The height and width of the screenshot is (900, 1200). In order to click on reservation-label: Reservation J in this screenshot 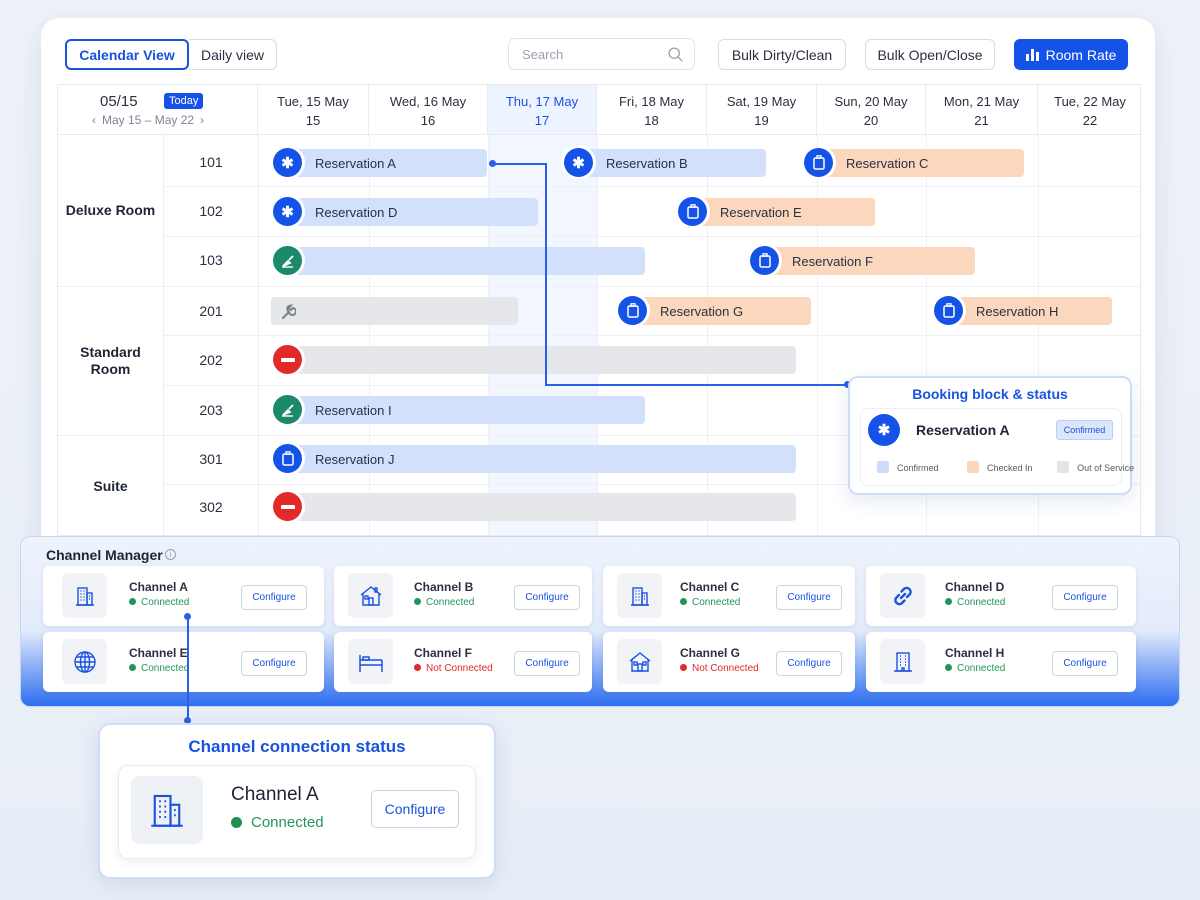, I will do `click(355, 459)`.